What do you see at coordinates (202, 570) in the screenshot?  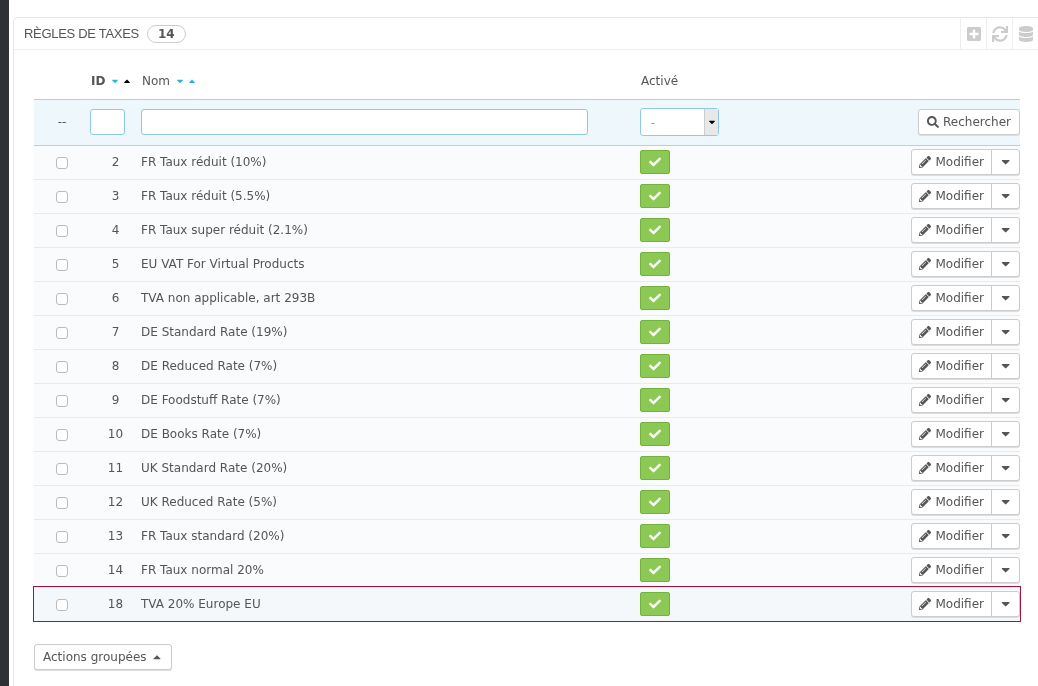 I see `name-cell: FR Taux normal 20%` at bounding box center [202, 570].